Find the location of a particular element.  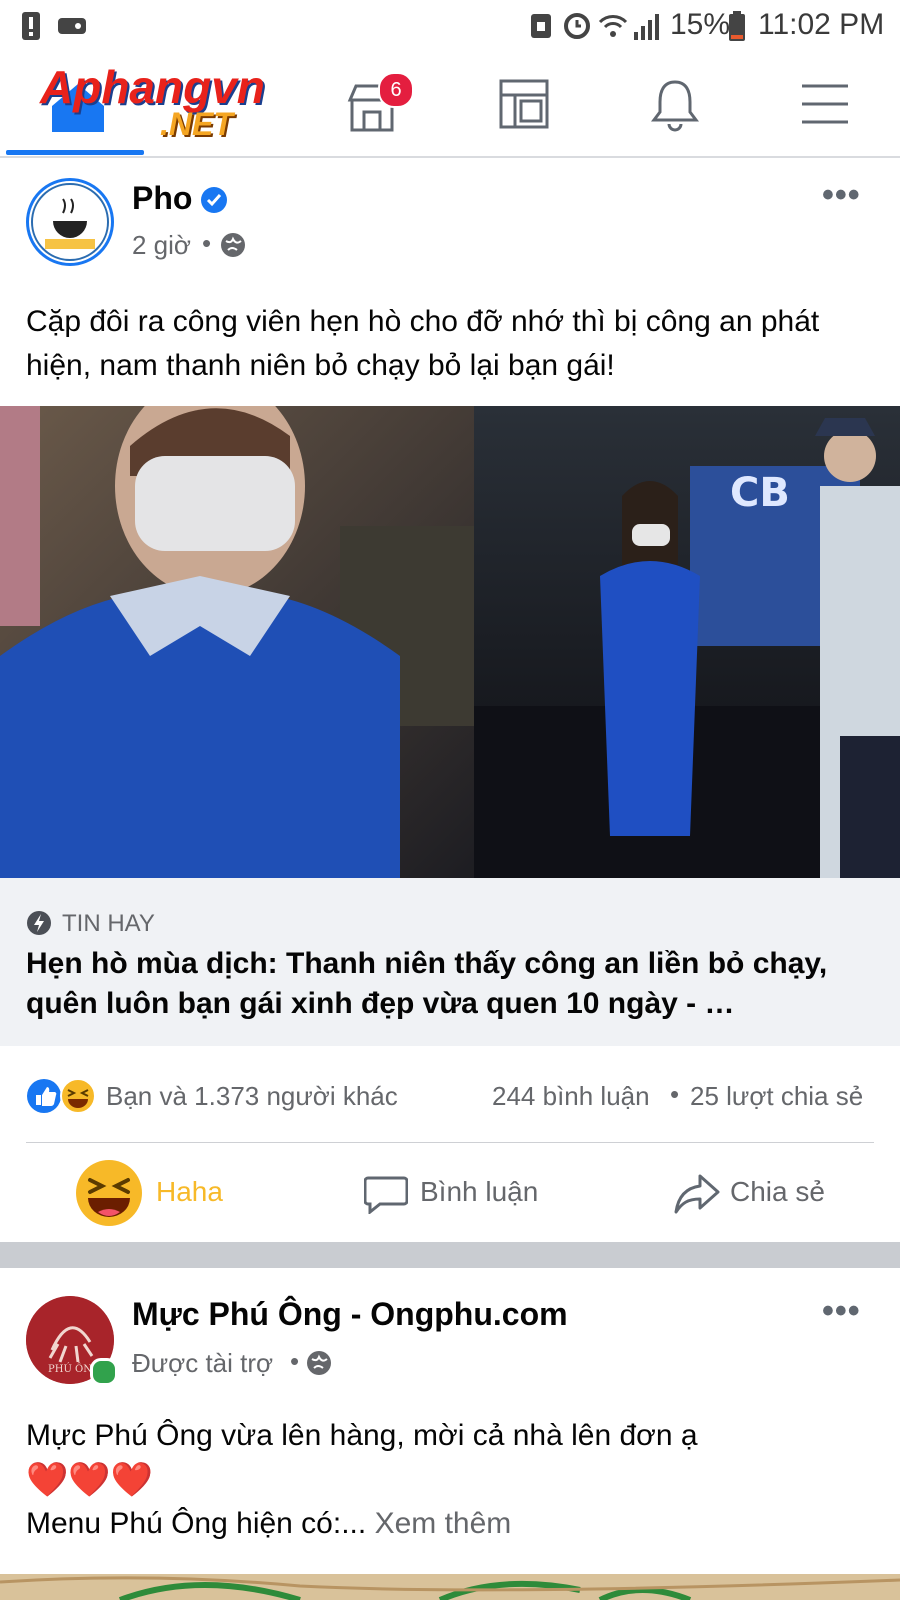

link-source: TIN HAY is located at coordinates (108, 923).